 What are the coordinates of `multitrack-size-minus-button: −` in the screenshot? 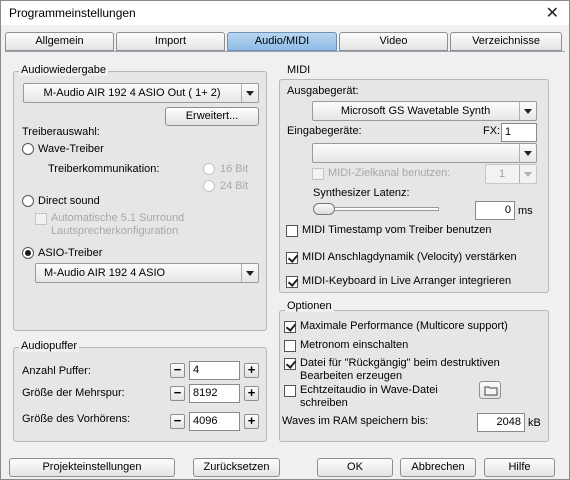 It's located at (177, 393).